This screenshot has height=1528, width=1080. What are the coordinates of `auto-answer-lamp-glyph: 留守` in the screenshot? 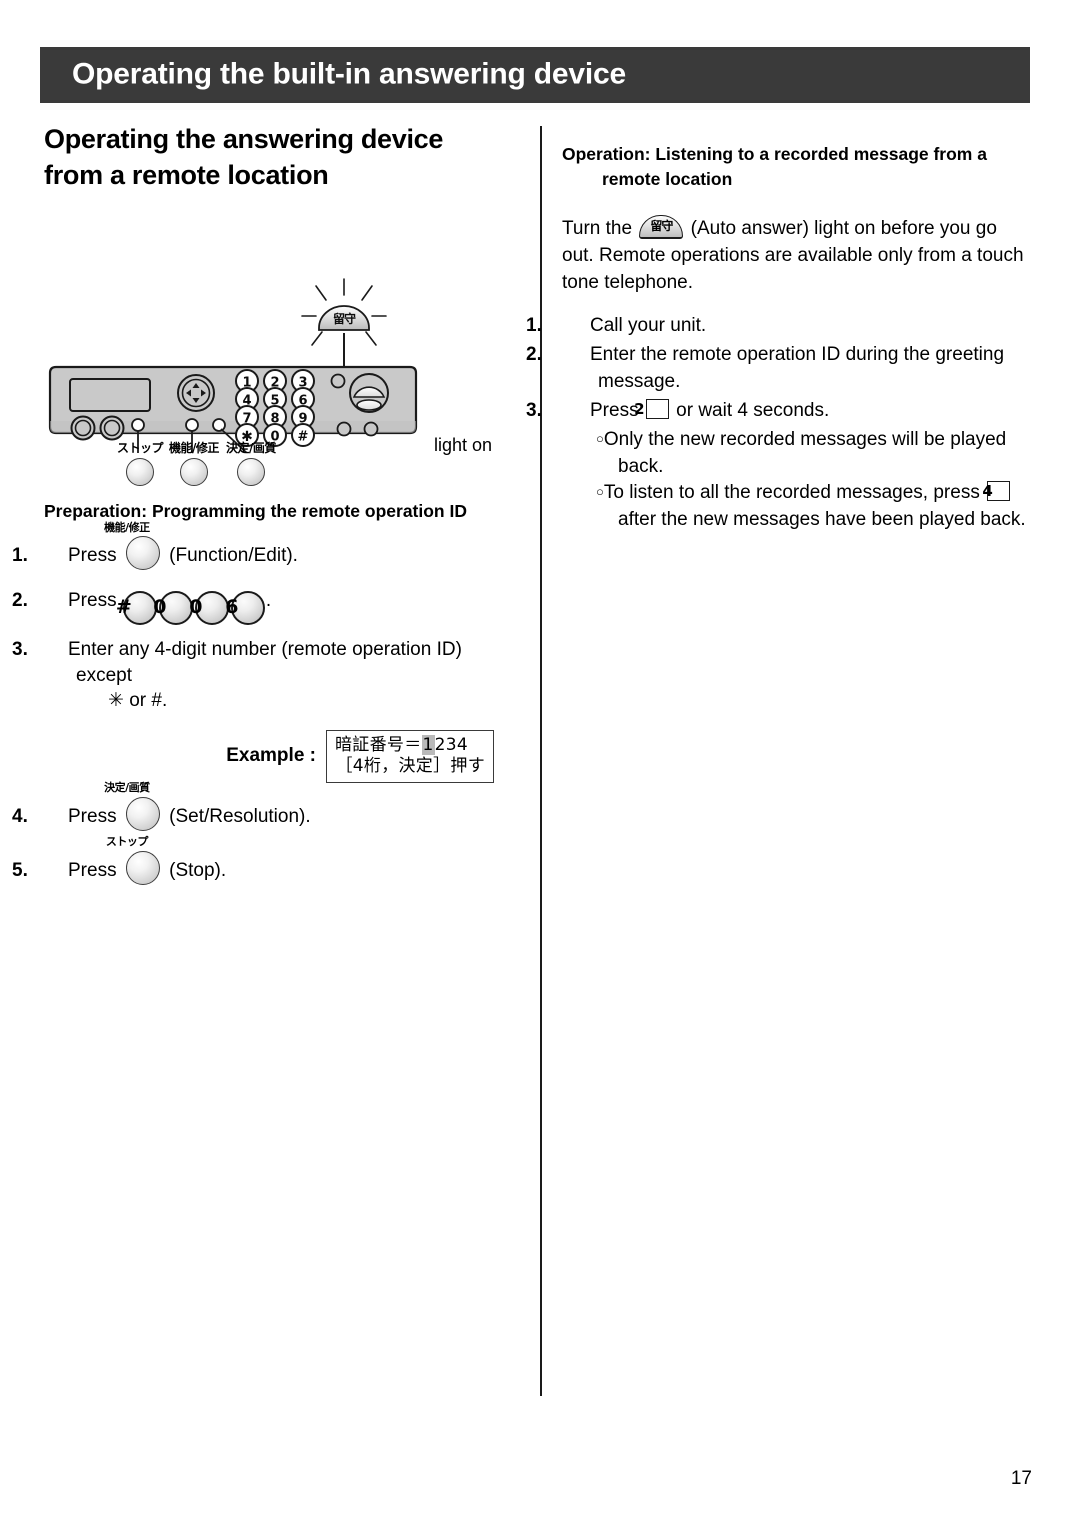 It's located at (344, 318).